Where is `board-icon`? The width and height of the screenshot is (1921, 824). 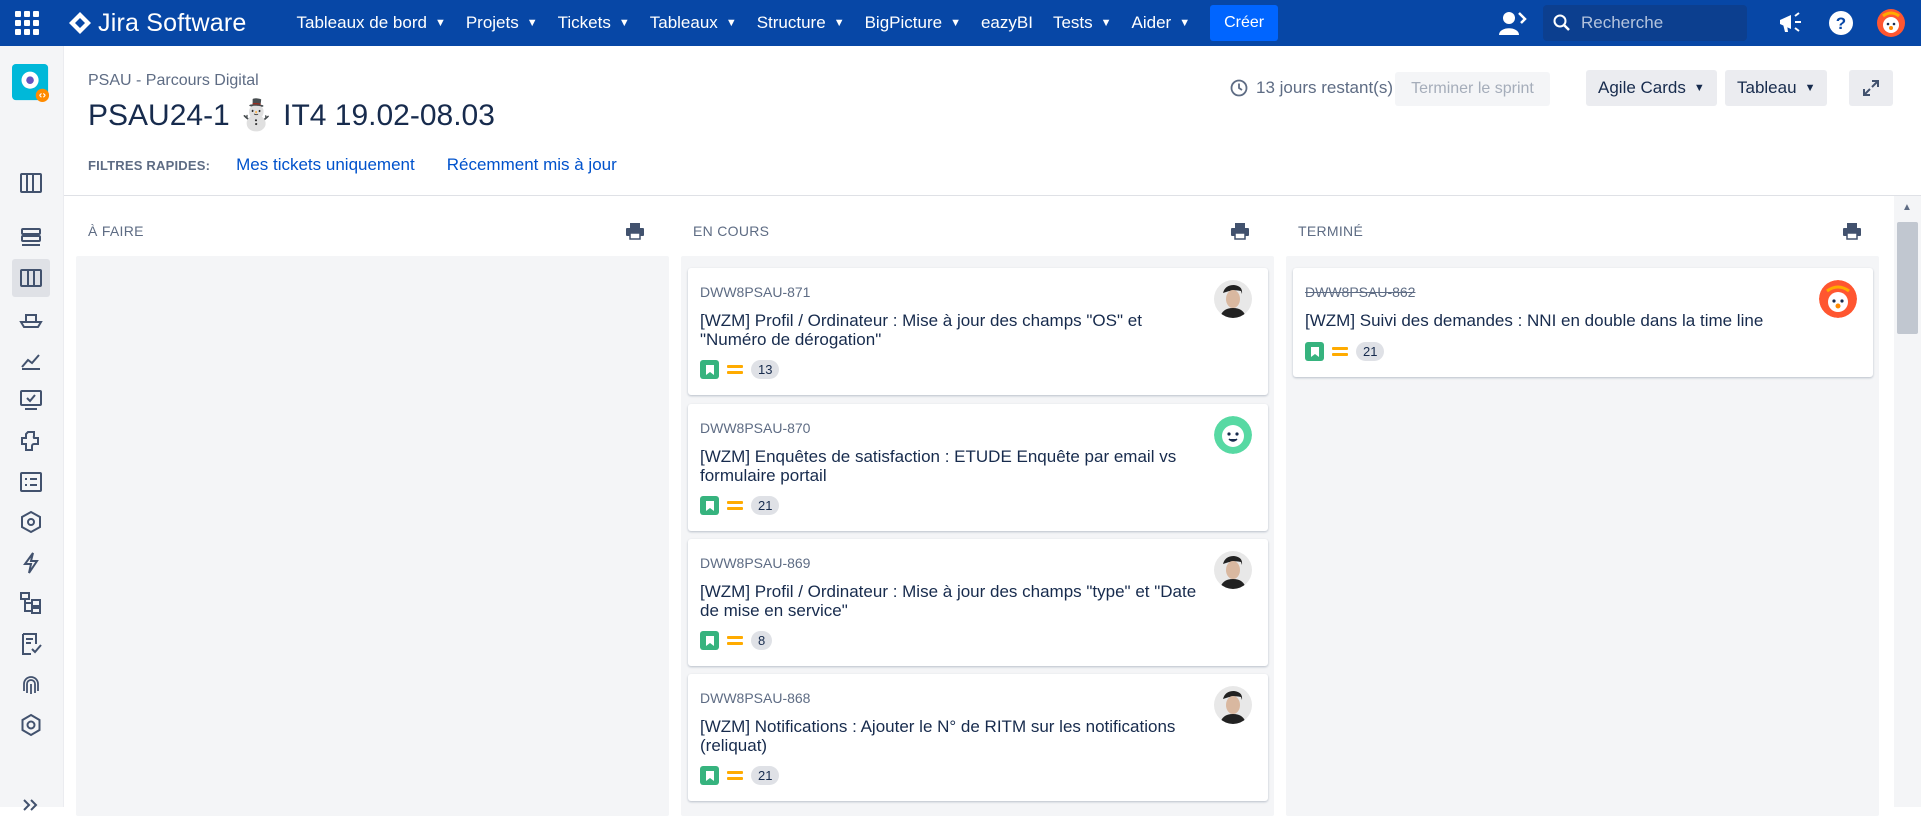
board-icon is located at coordinates (31, 278).